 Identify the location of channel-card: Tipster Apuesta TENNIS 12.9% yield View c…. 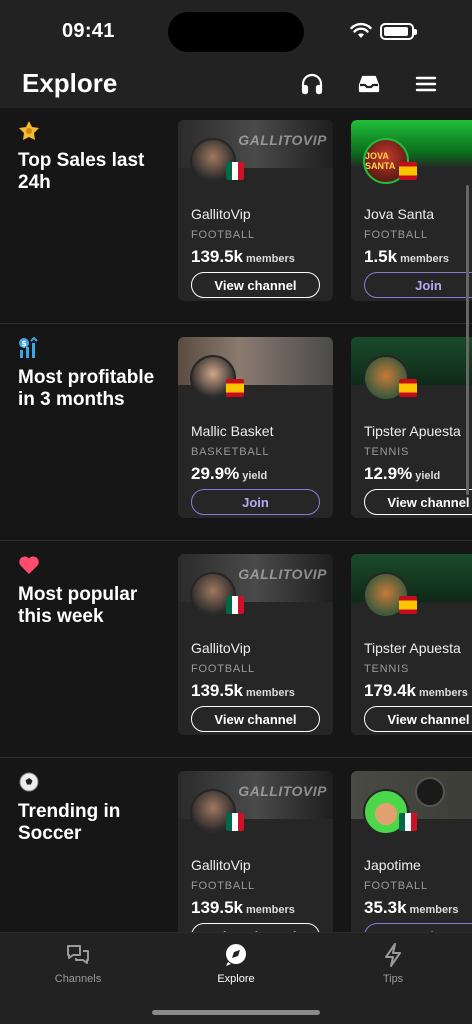
(411, 427).